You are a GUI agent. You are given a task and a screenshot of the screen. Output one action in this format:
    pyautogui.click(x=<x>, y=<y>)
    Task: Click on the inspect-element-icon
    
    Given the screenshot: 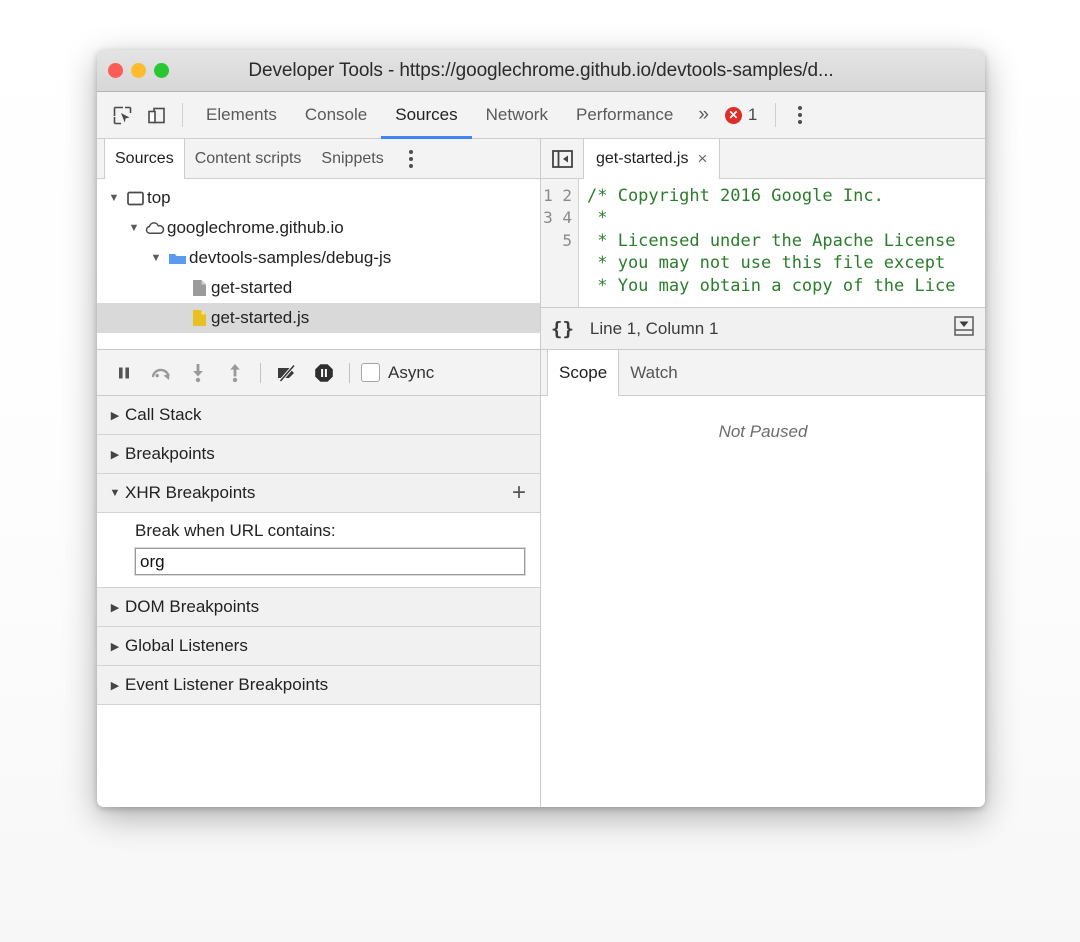 What is the action you would take?
    pyautogui.click(x=122, y=115)
    